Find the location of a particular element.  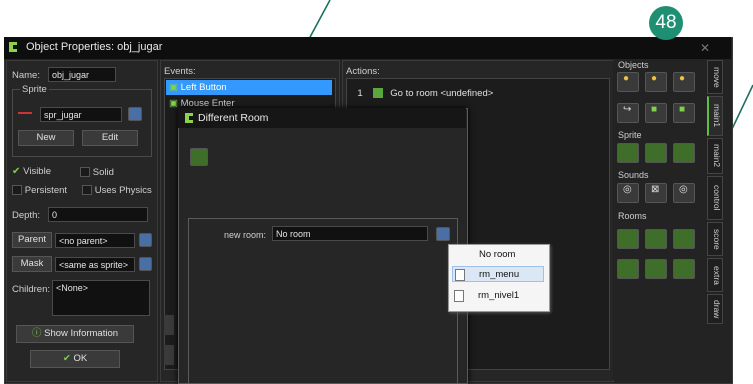

tab-extra: extra is located at coordinates (715, 275).